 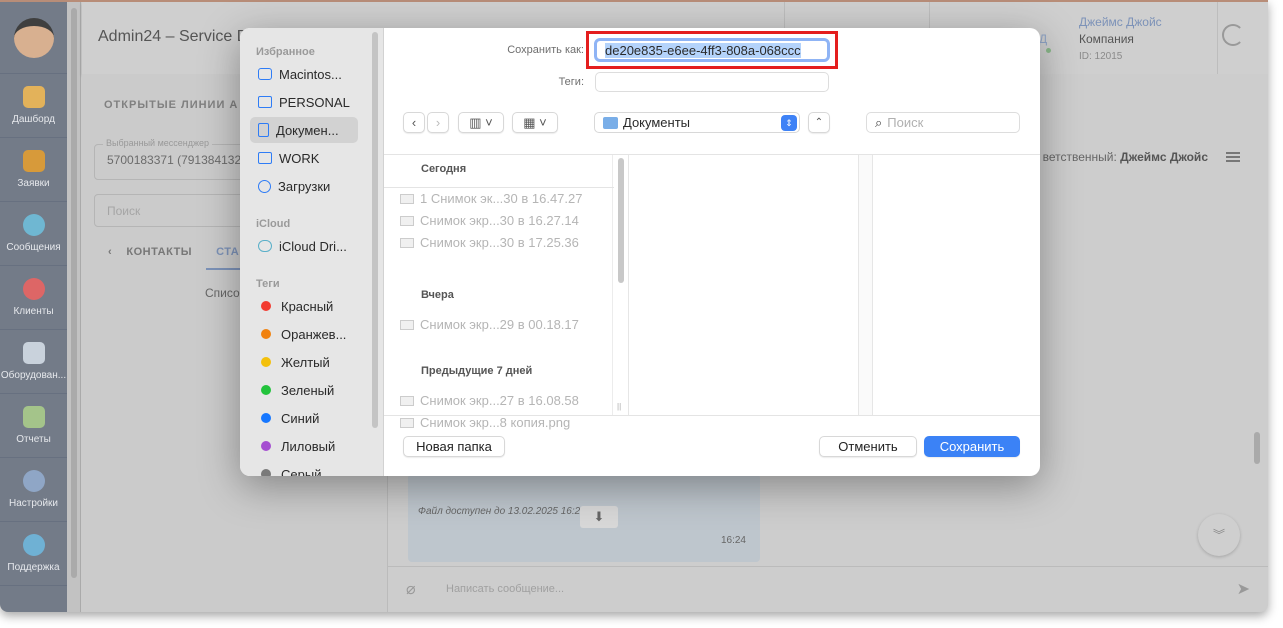 I want to click on back-button: ‹, so click(x=414, y=122).